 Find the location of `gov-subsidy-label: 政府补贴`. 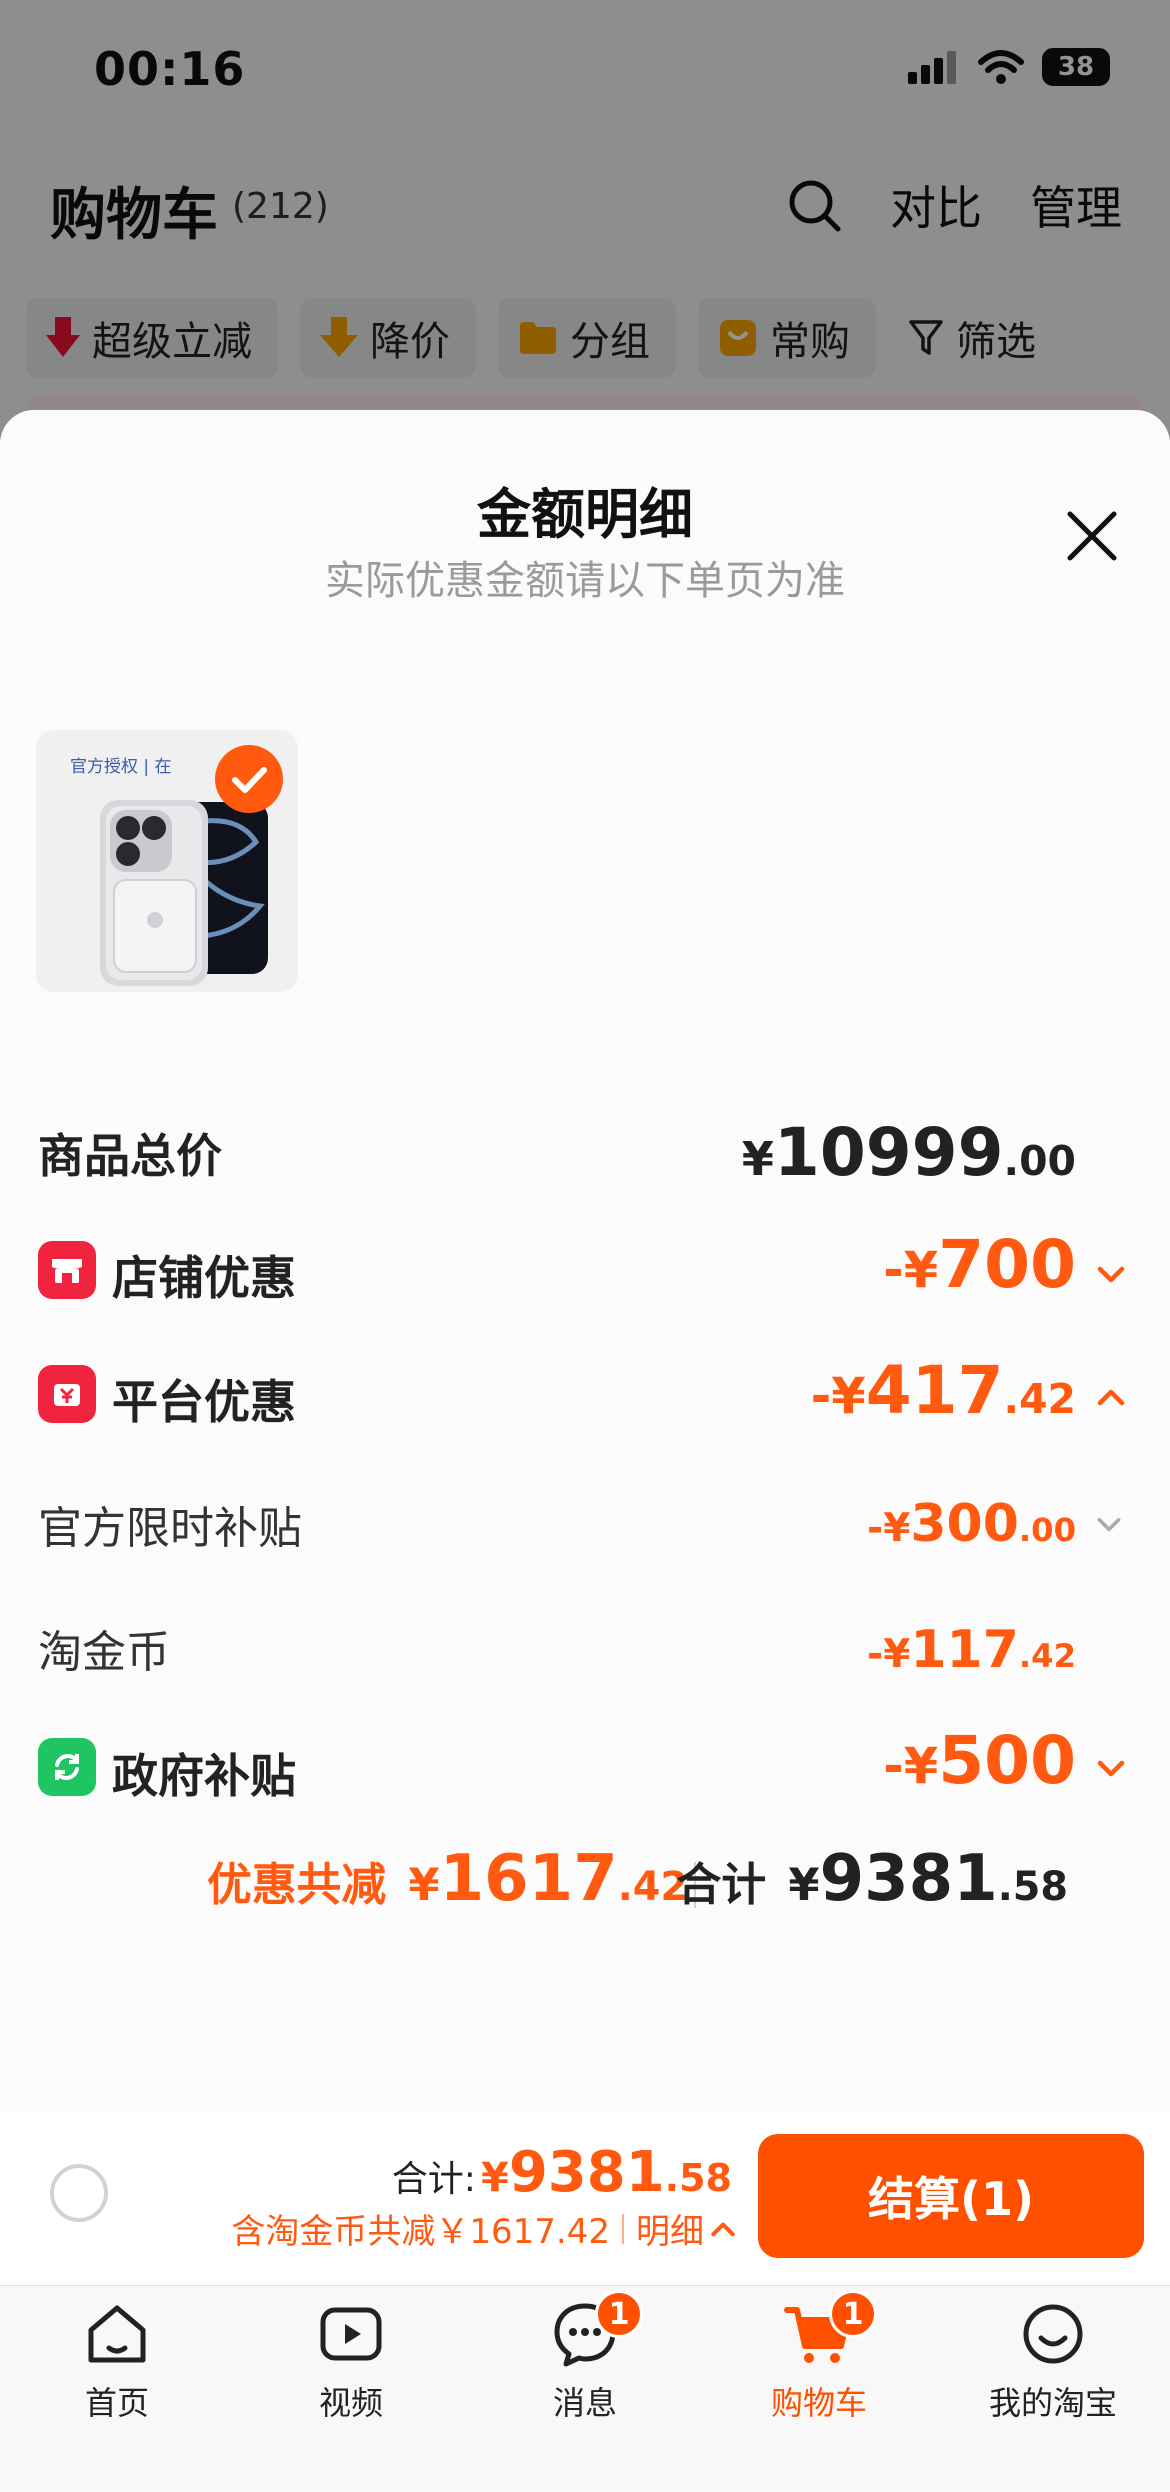

gov-subsidy-label: 政府补贴 is located at coordinates (204, 1776).